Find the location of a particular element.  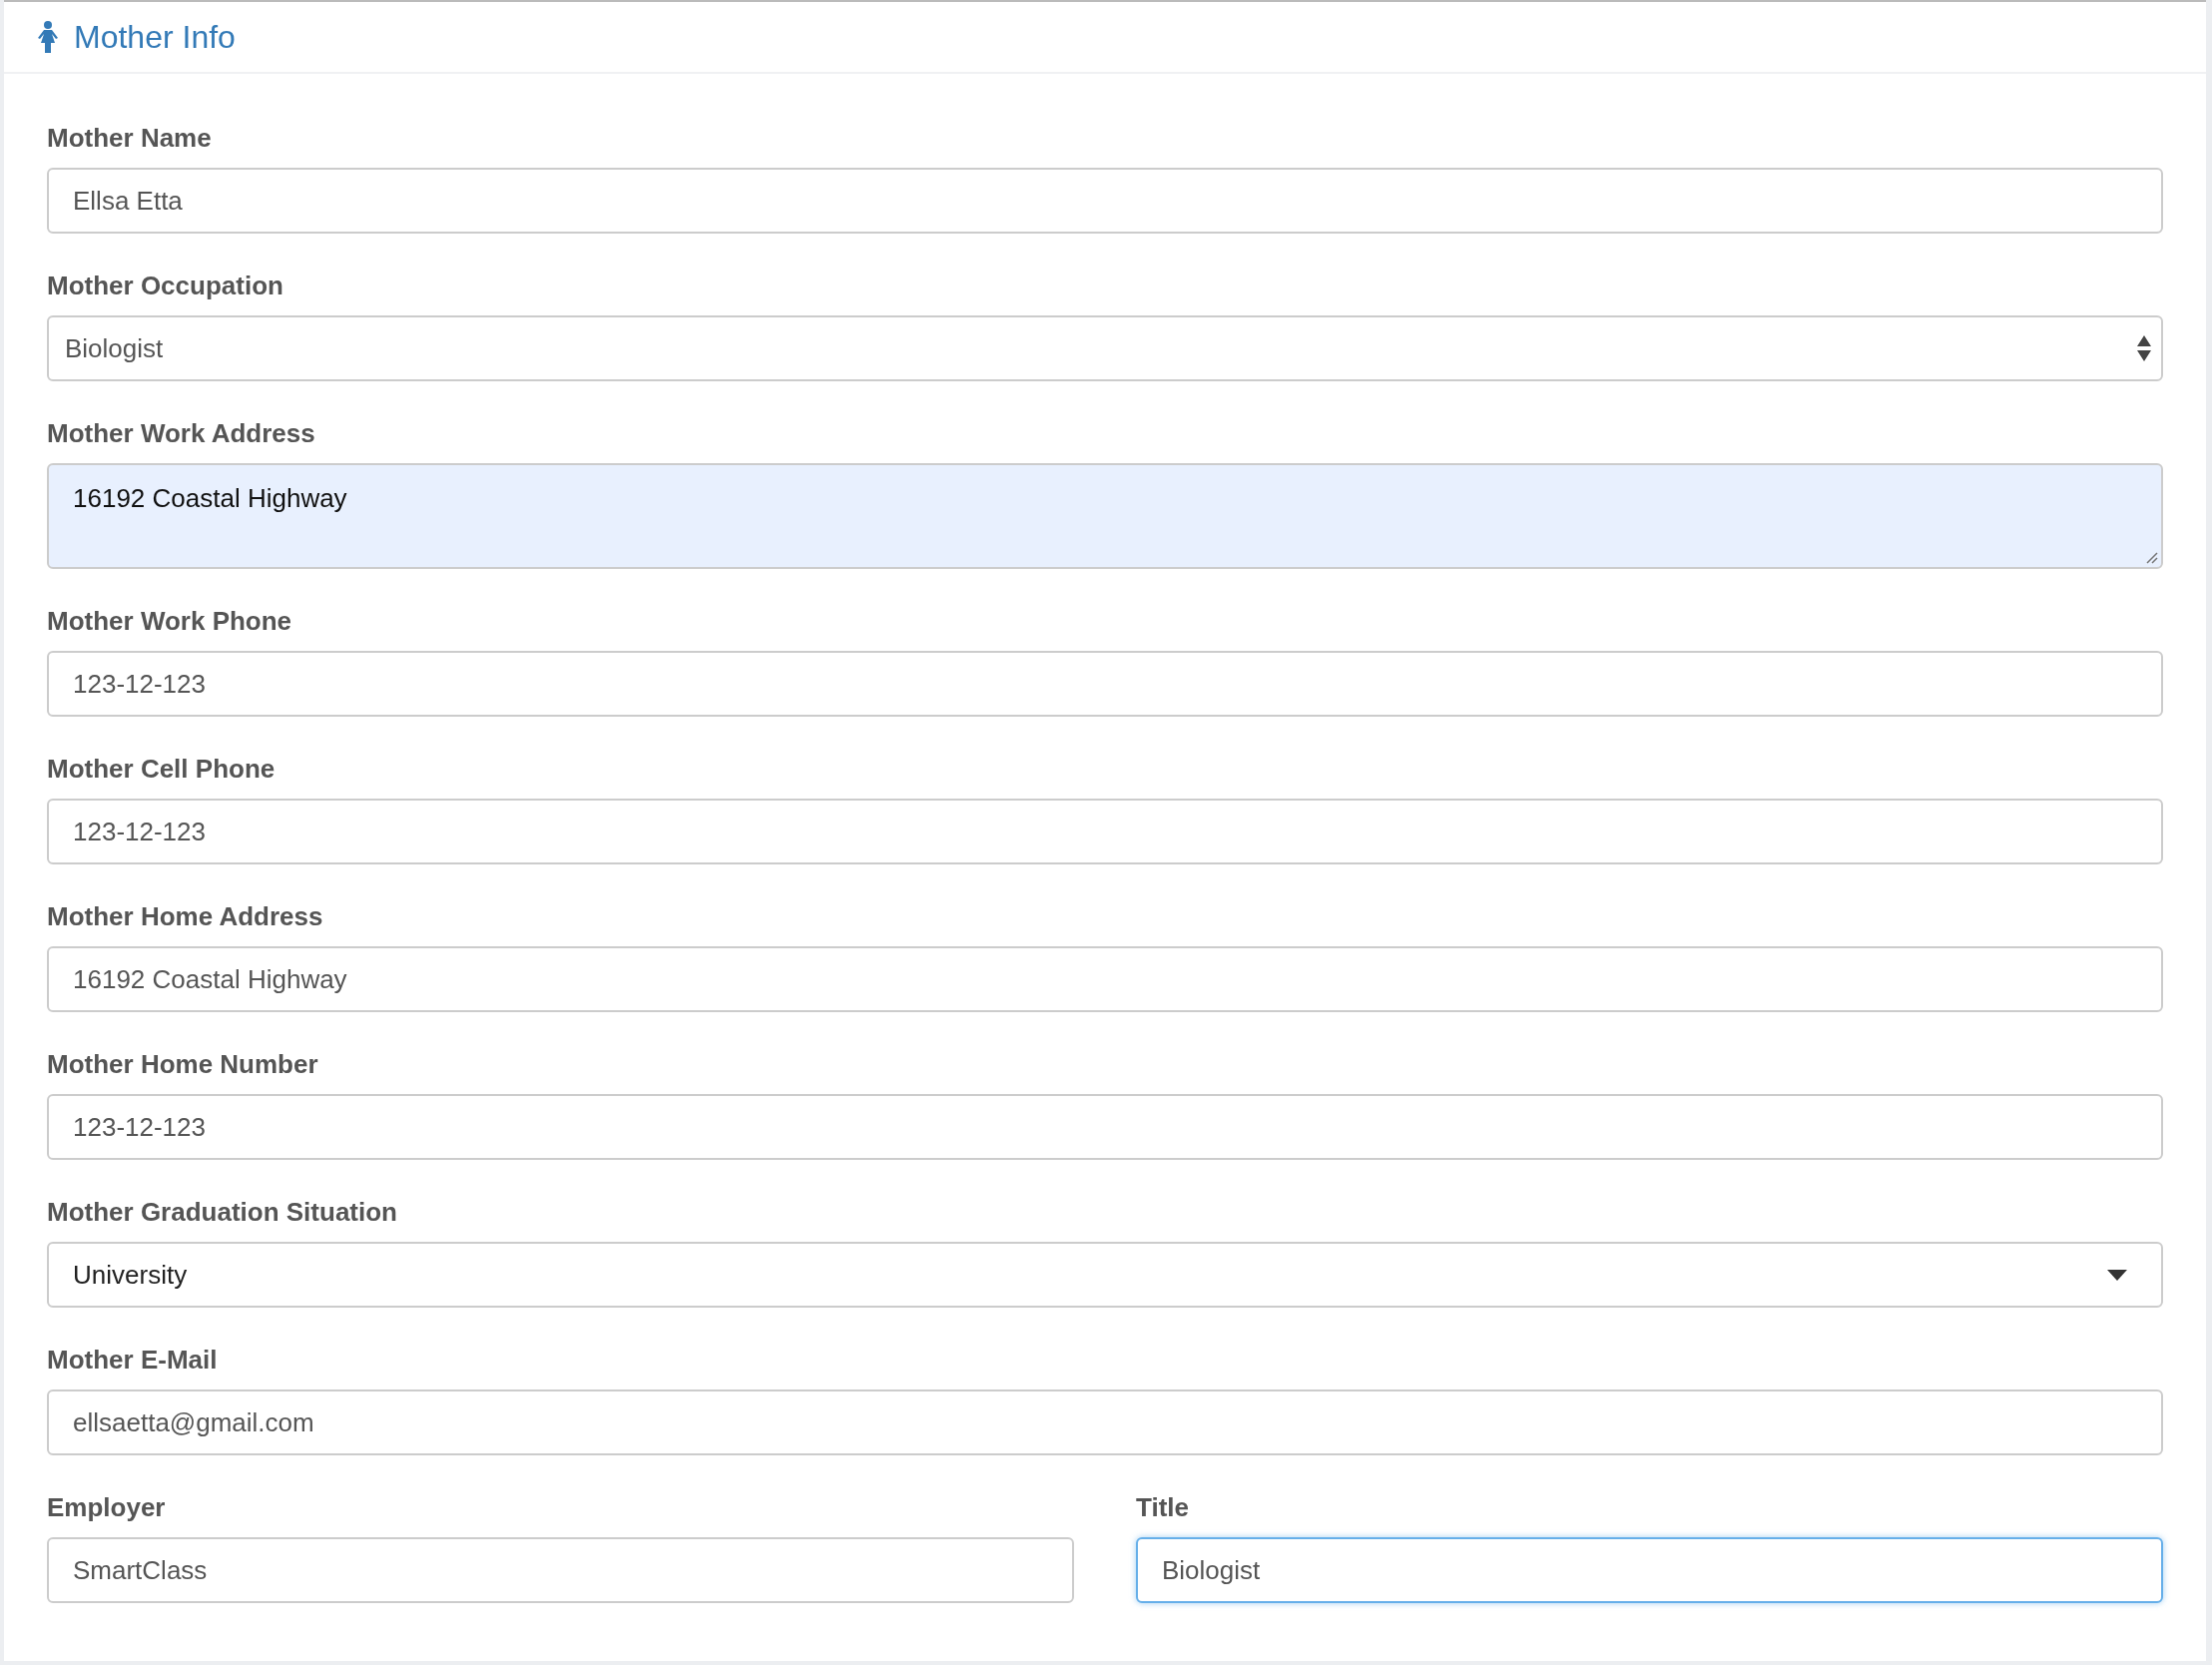

input-field: Biologist is located at coordinates (1649, 1570).